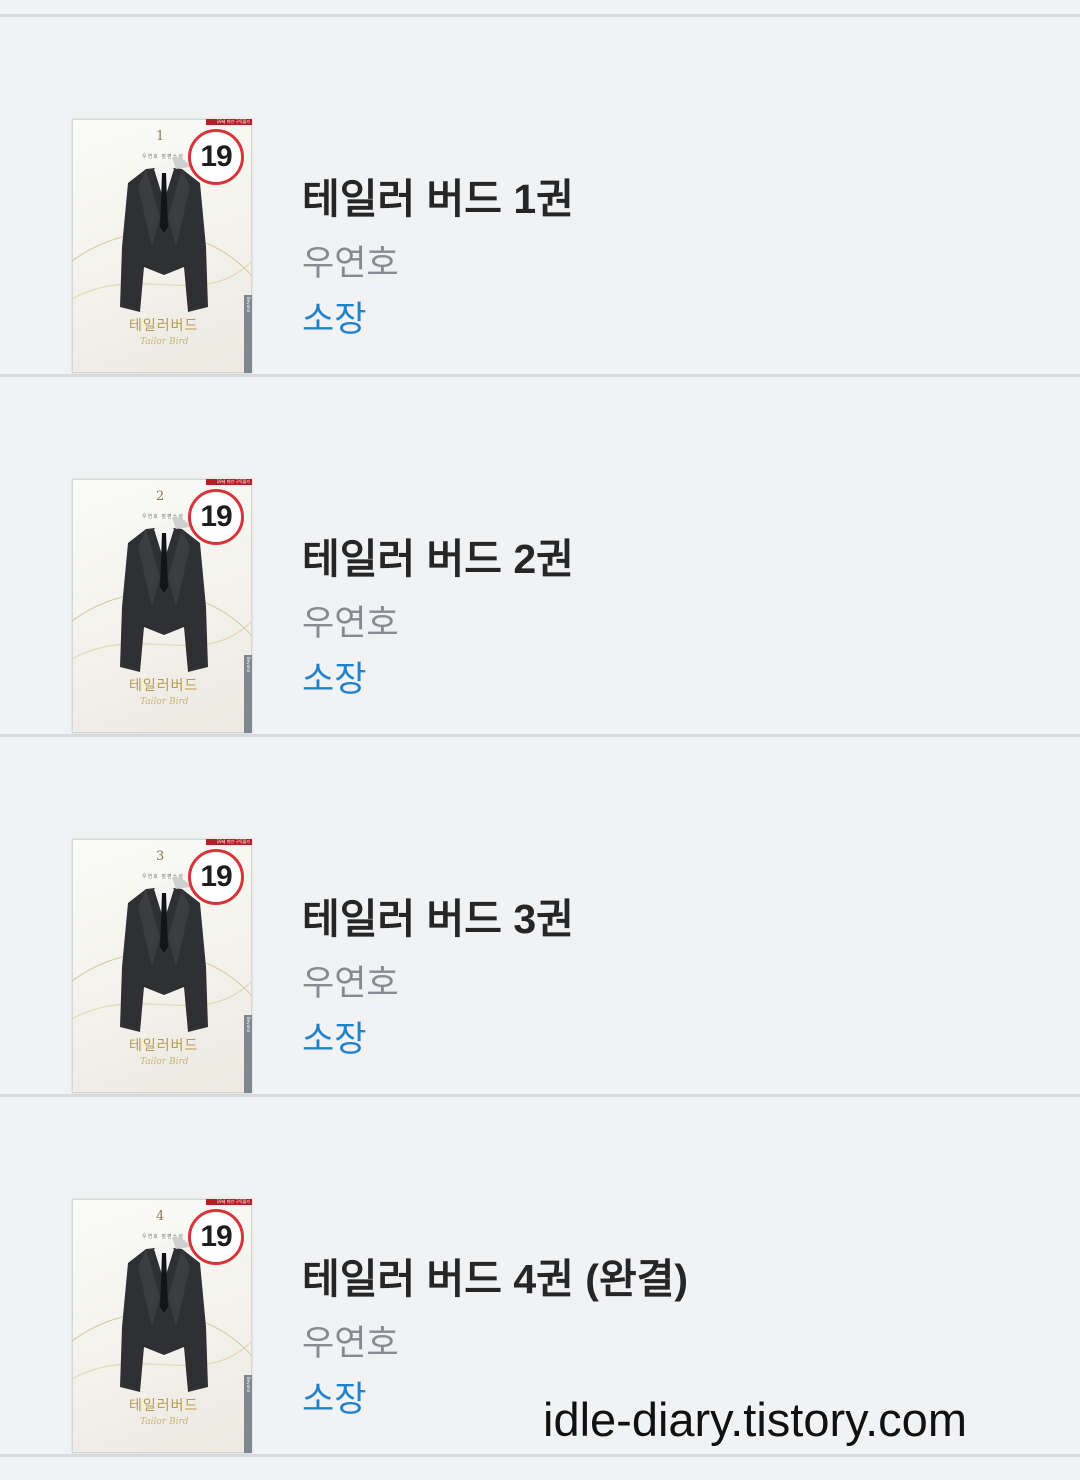 The height and width of the screenshot is (1480, 1080). I want to click on book-title: 테일러 버드 4권 (완결), so click(495, 1275).